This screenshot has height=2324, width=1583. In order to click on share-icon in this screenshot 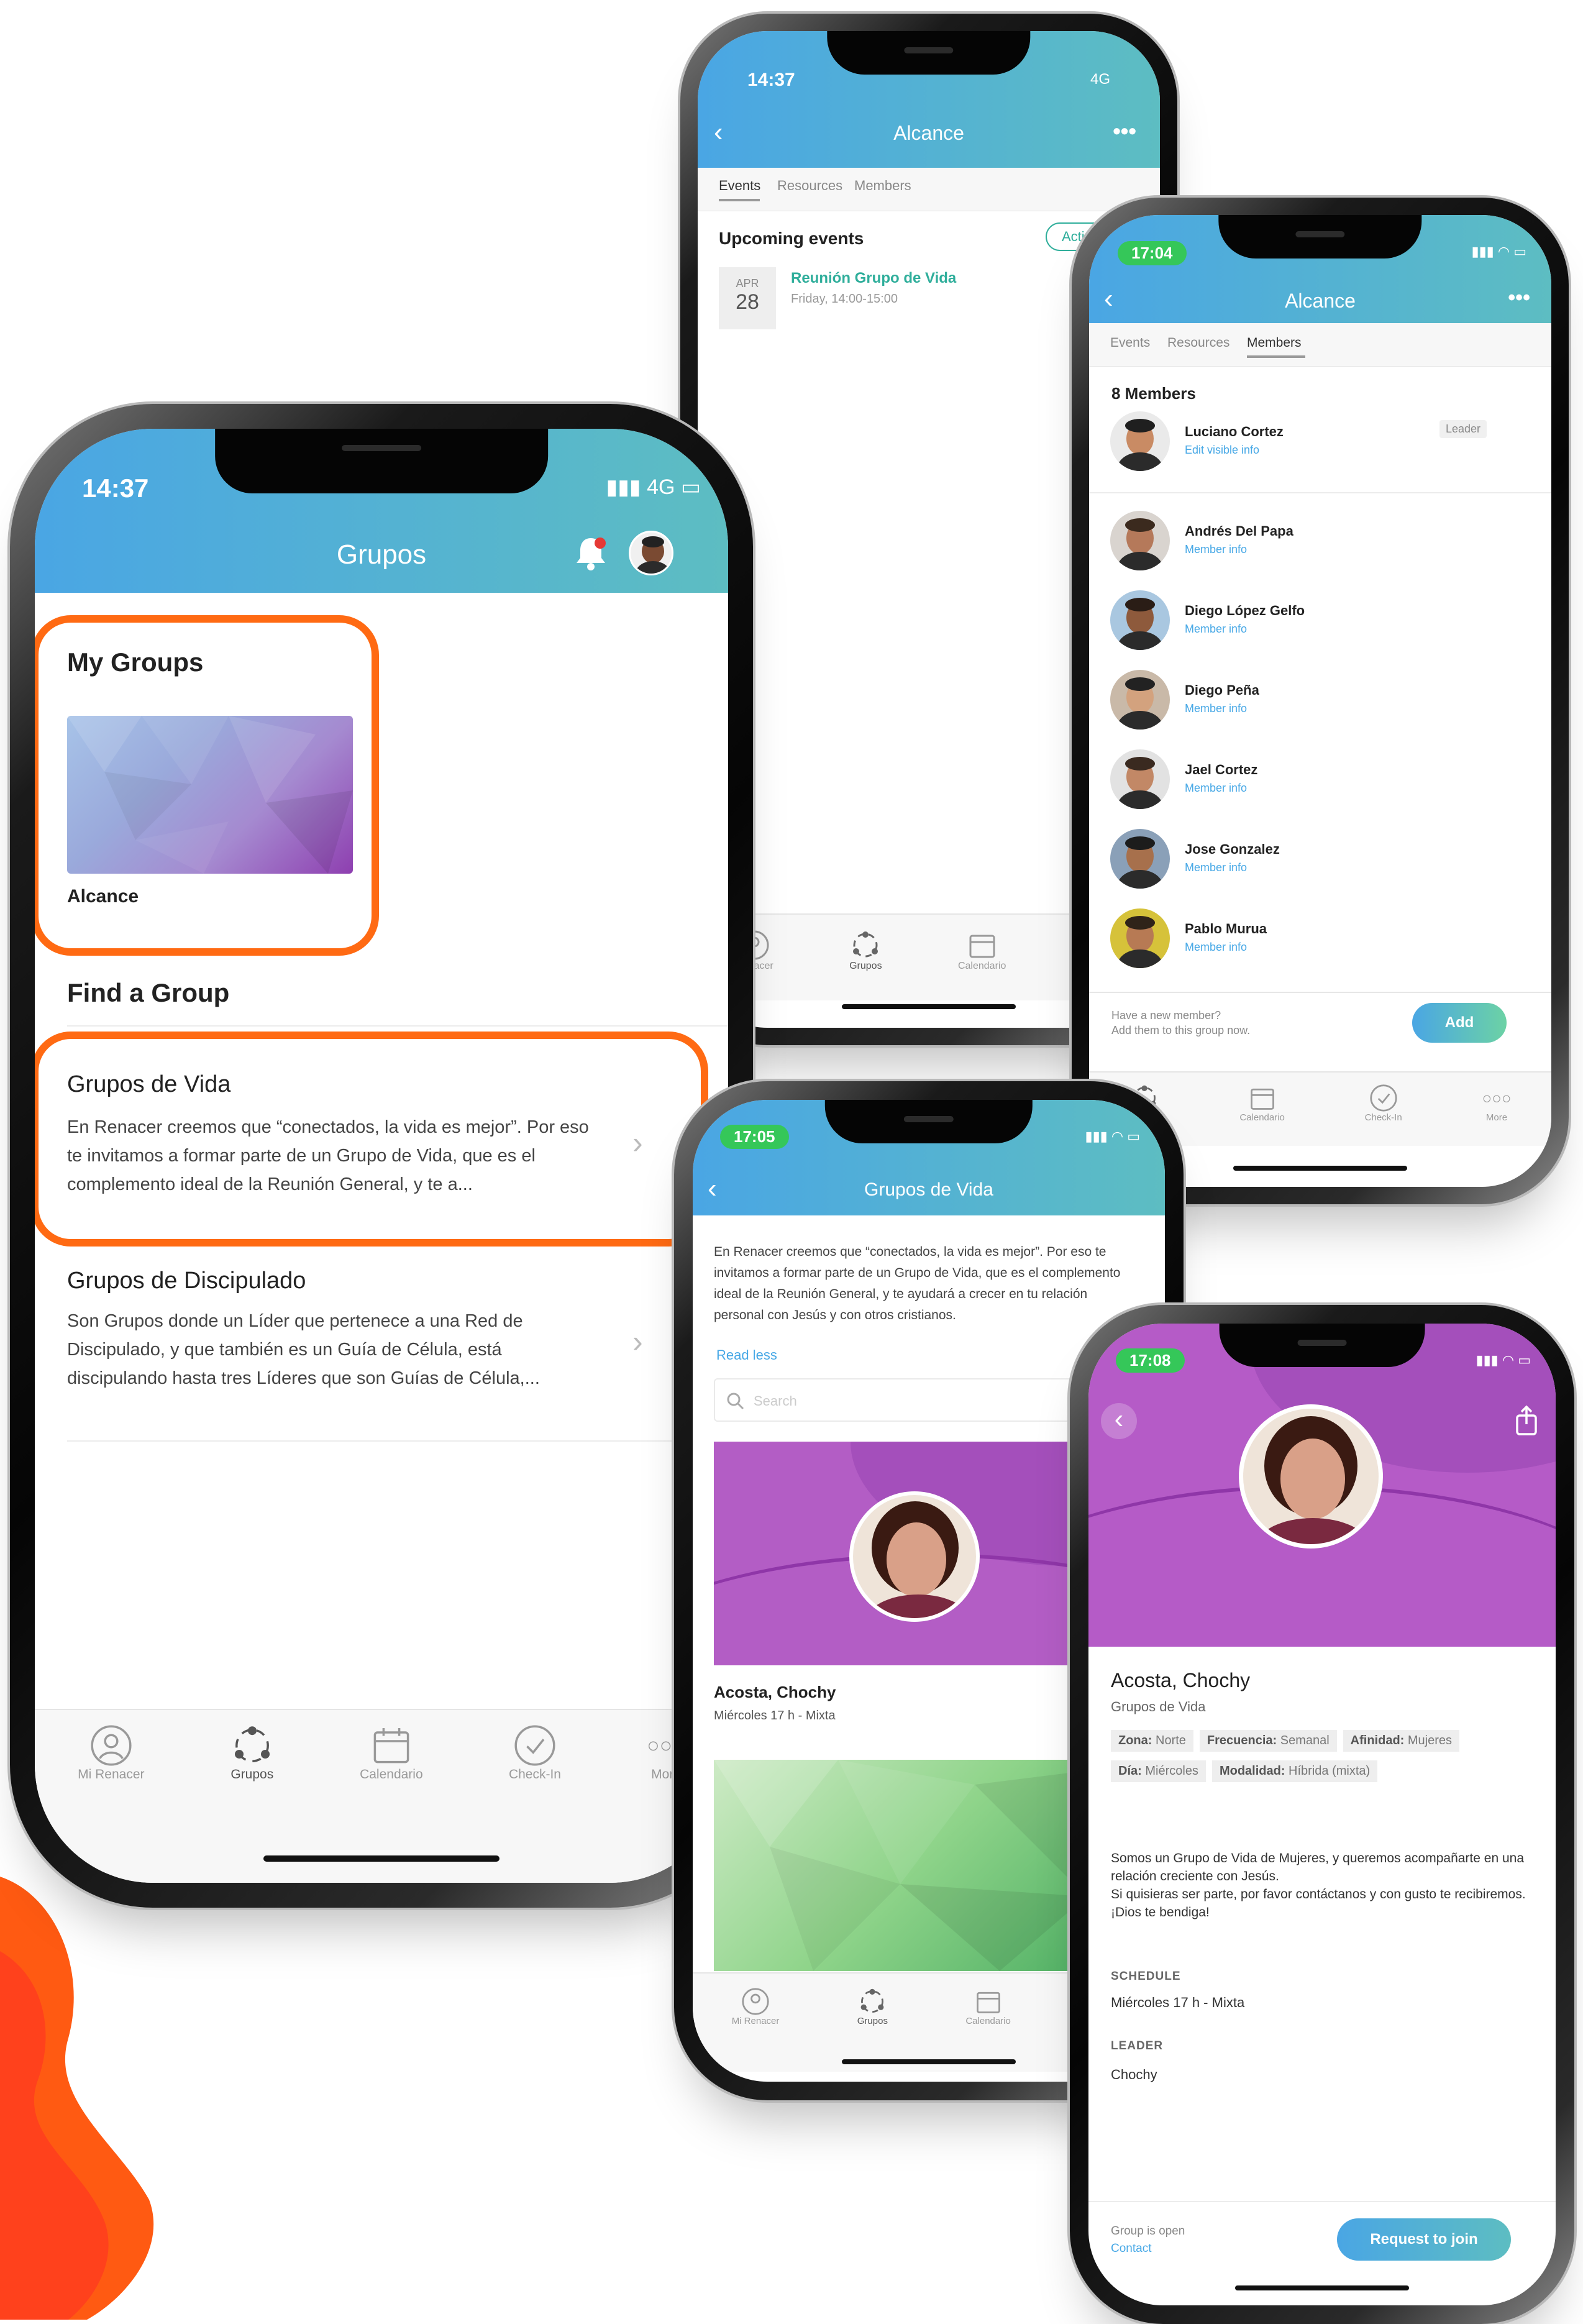, I will do `click(1526, 1420)`.